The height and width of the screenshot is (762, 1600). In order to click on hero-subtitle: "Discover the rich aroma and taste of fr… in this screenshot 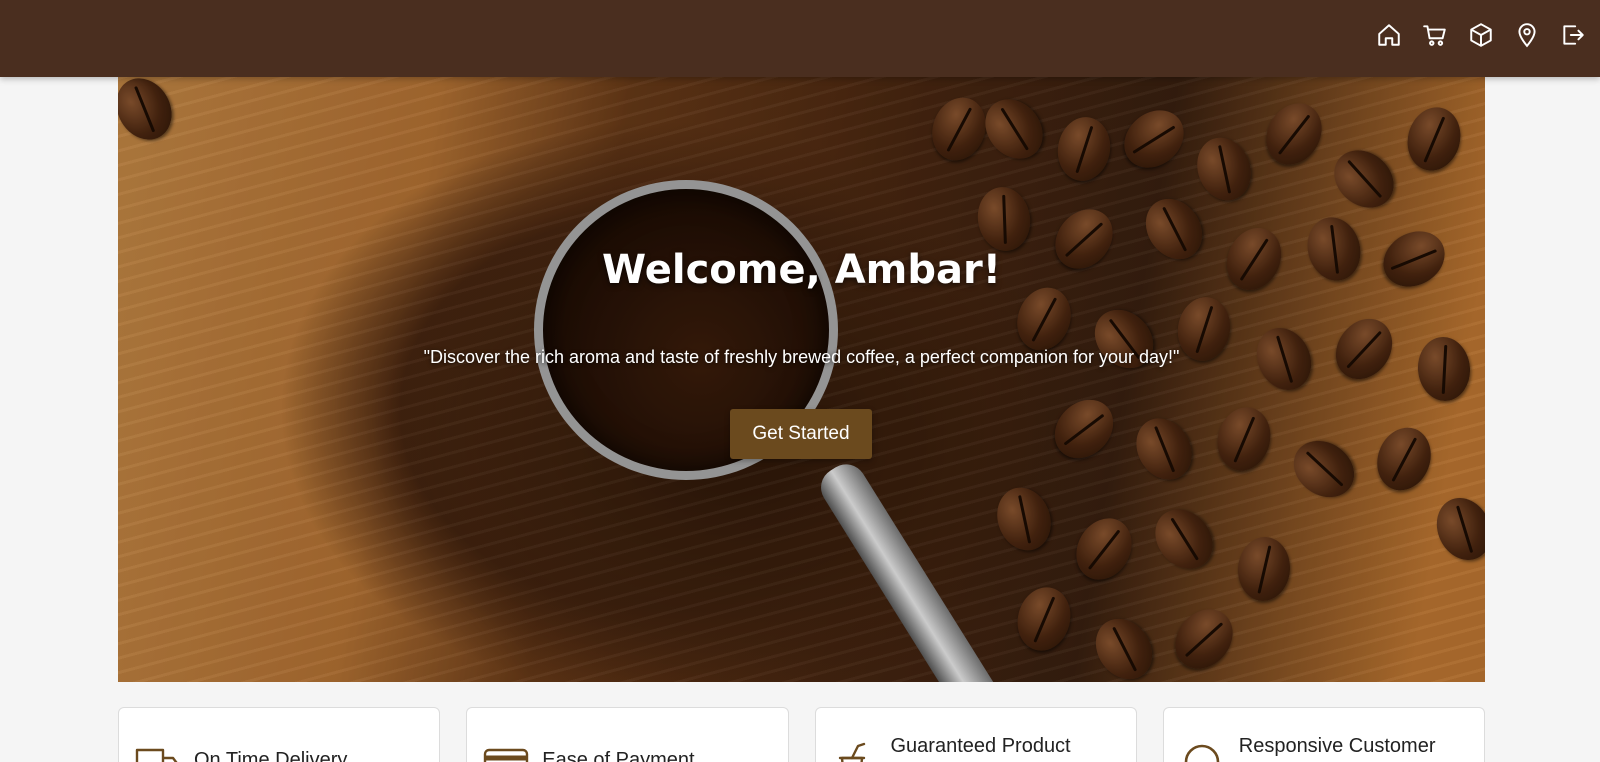, I will do `click(801, 357)`.